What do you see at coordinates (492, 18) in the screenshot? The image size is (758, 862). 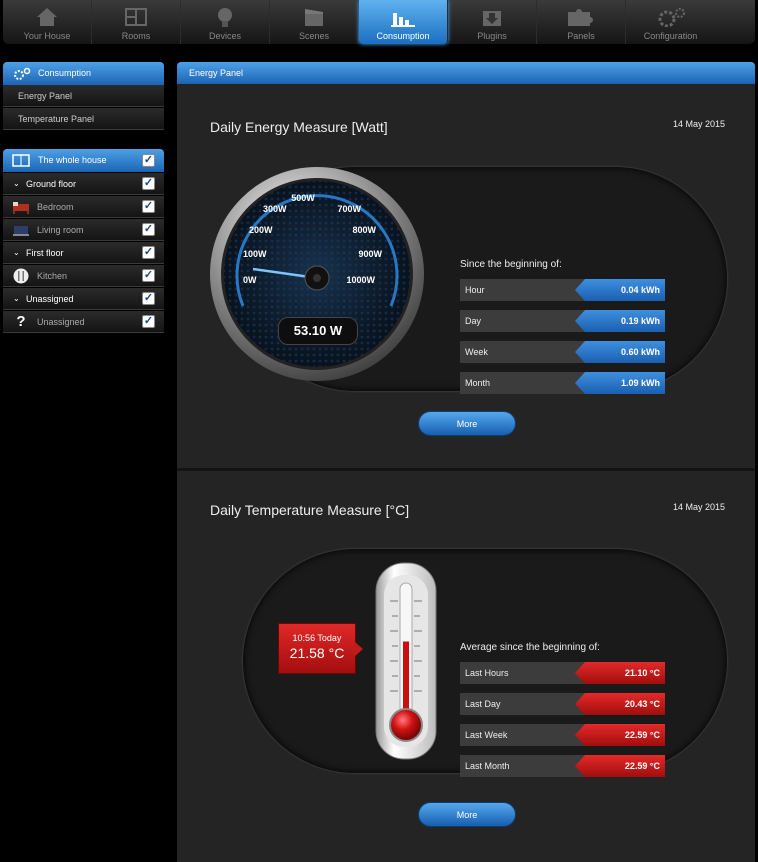 I see `plugin-download-icon` at bounding box center [492, 18].